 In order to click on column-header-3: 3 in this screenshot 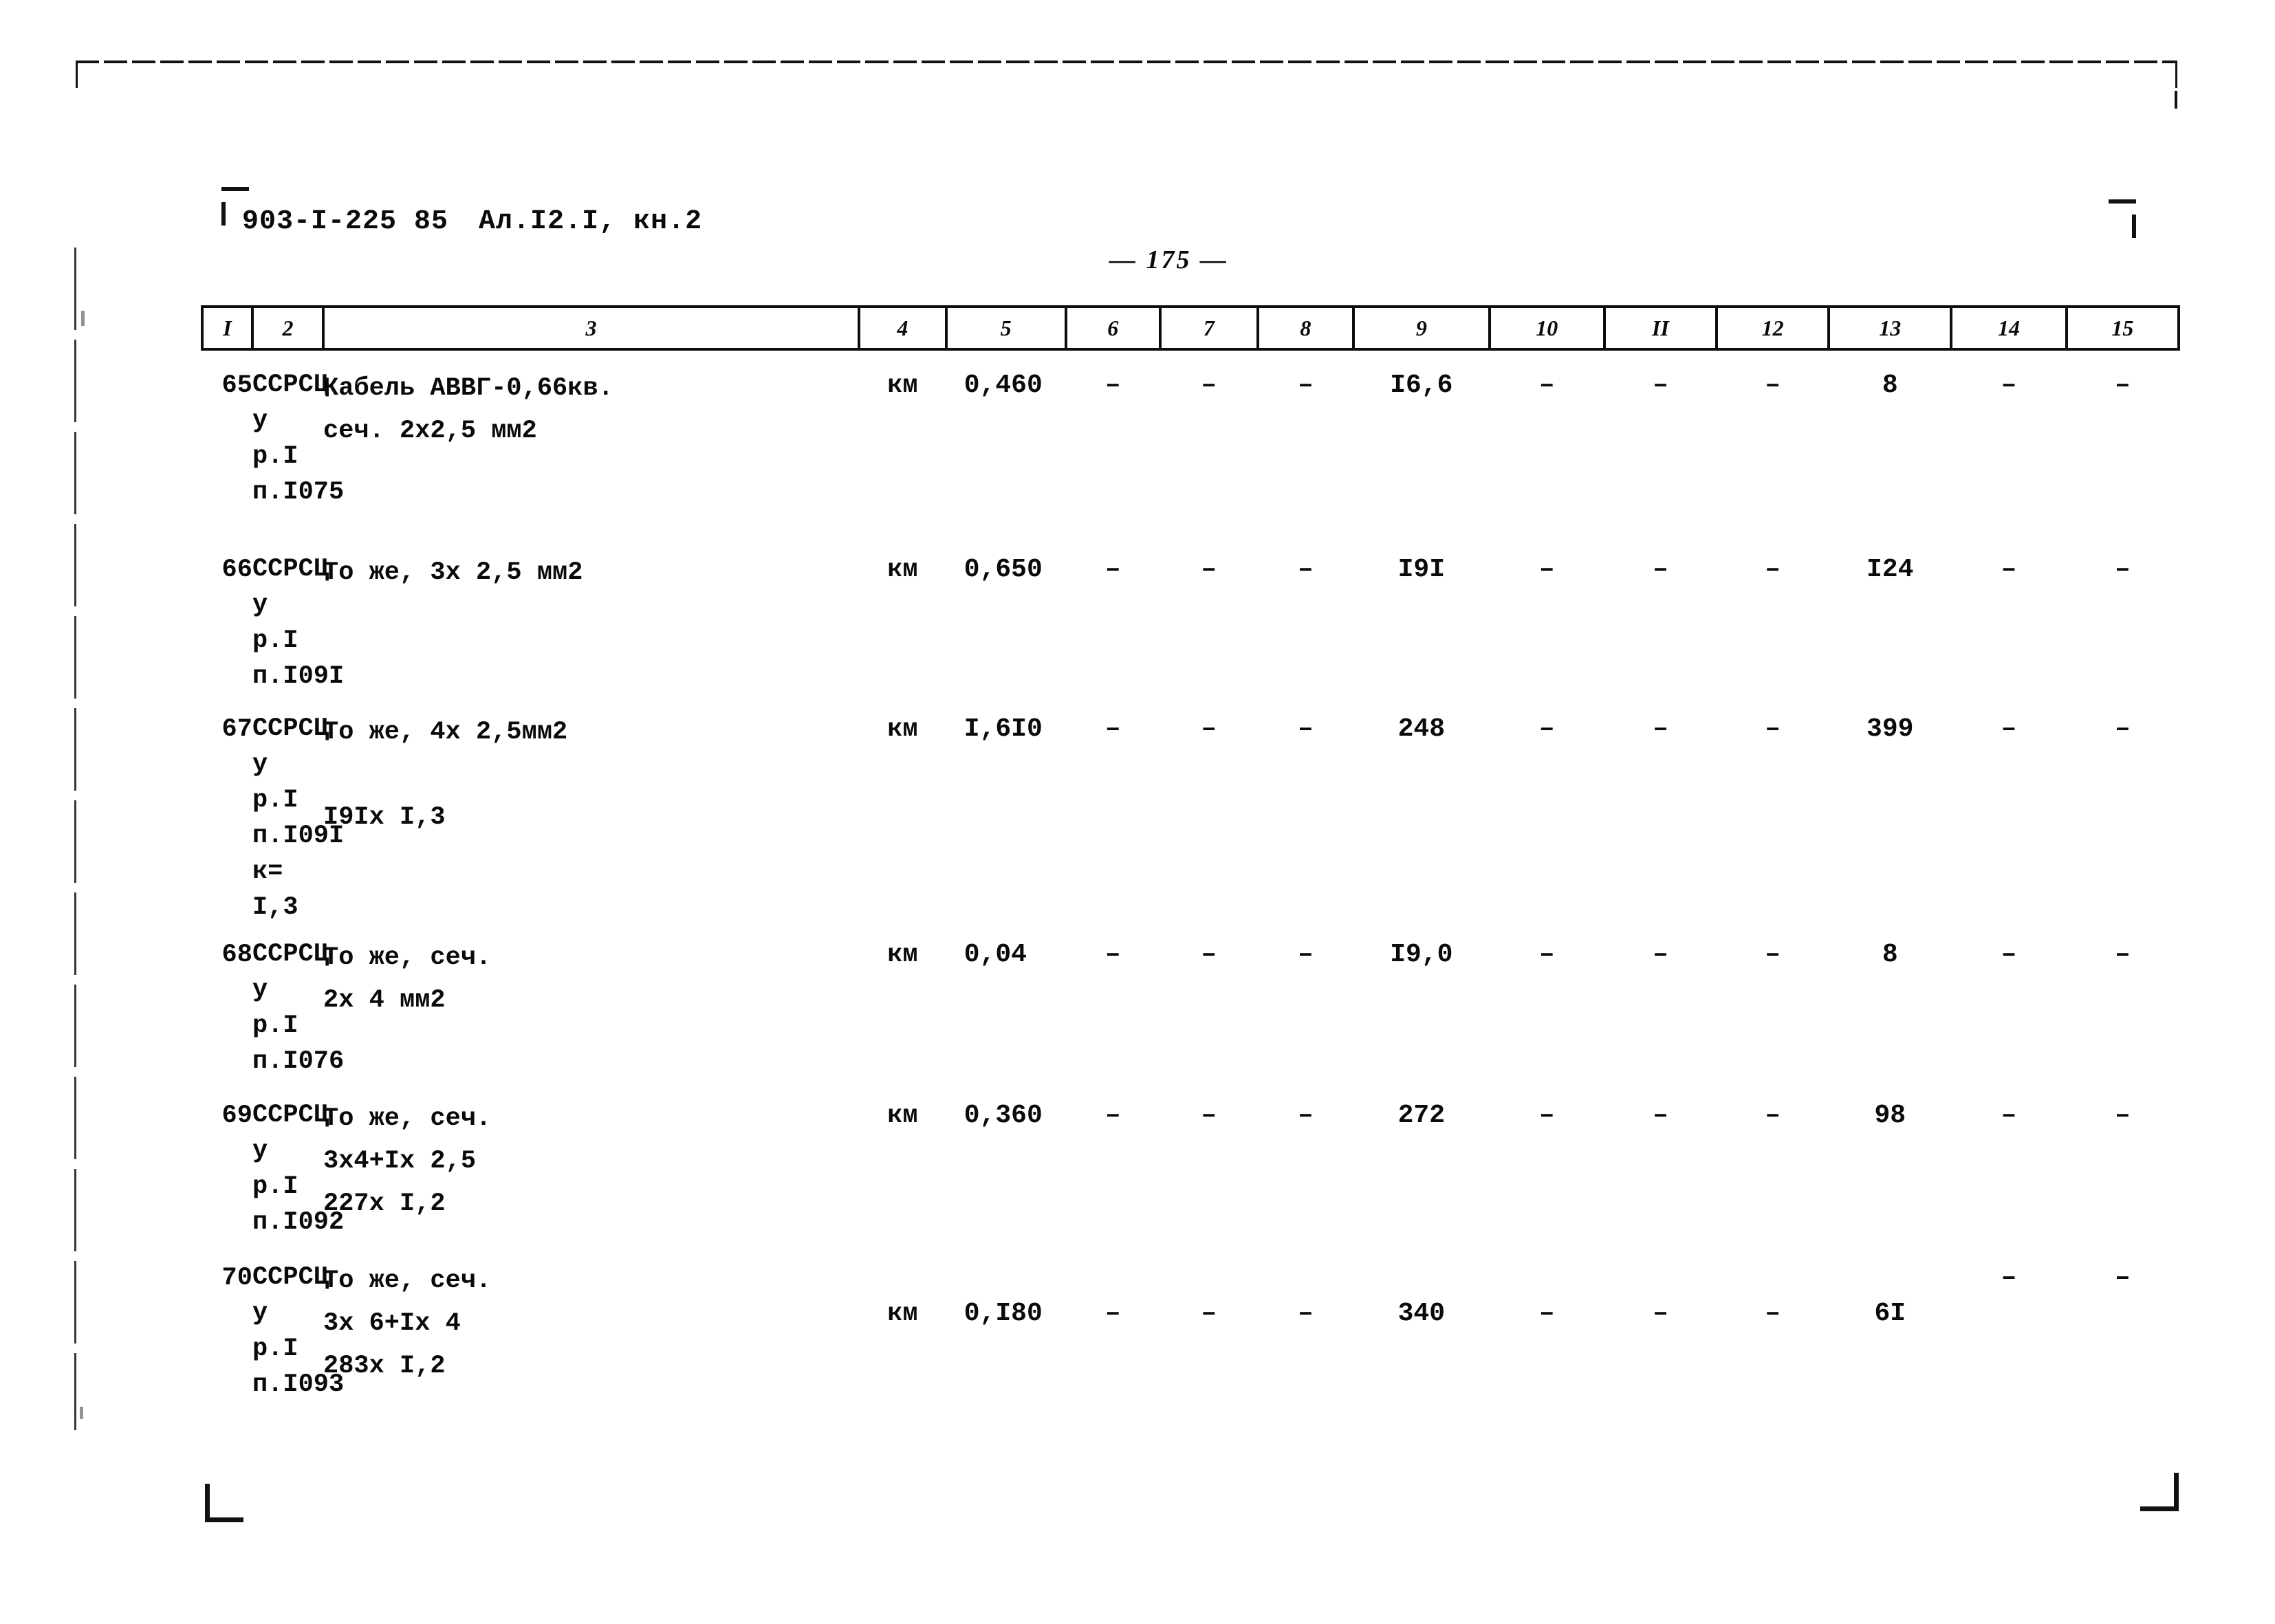, I will do `click(591, 328)`.